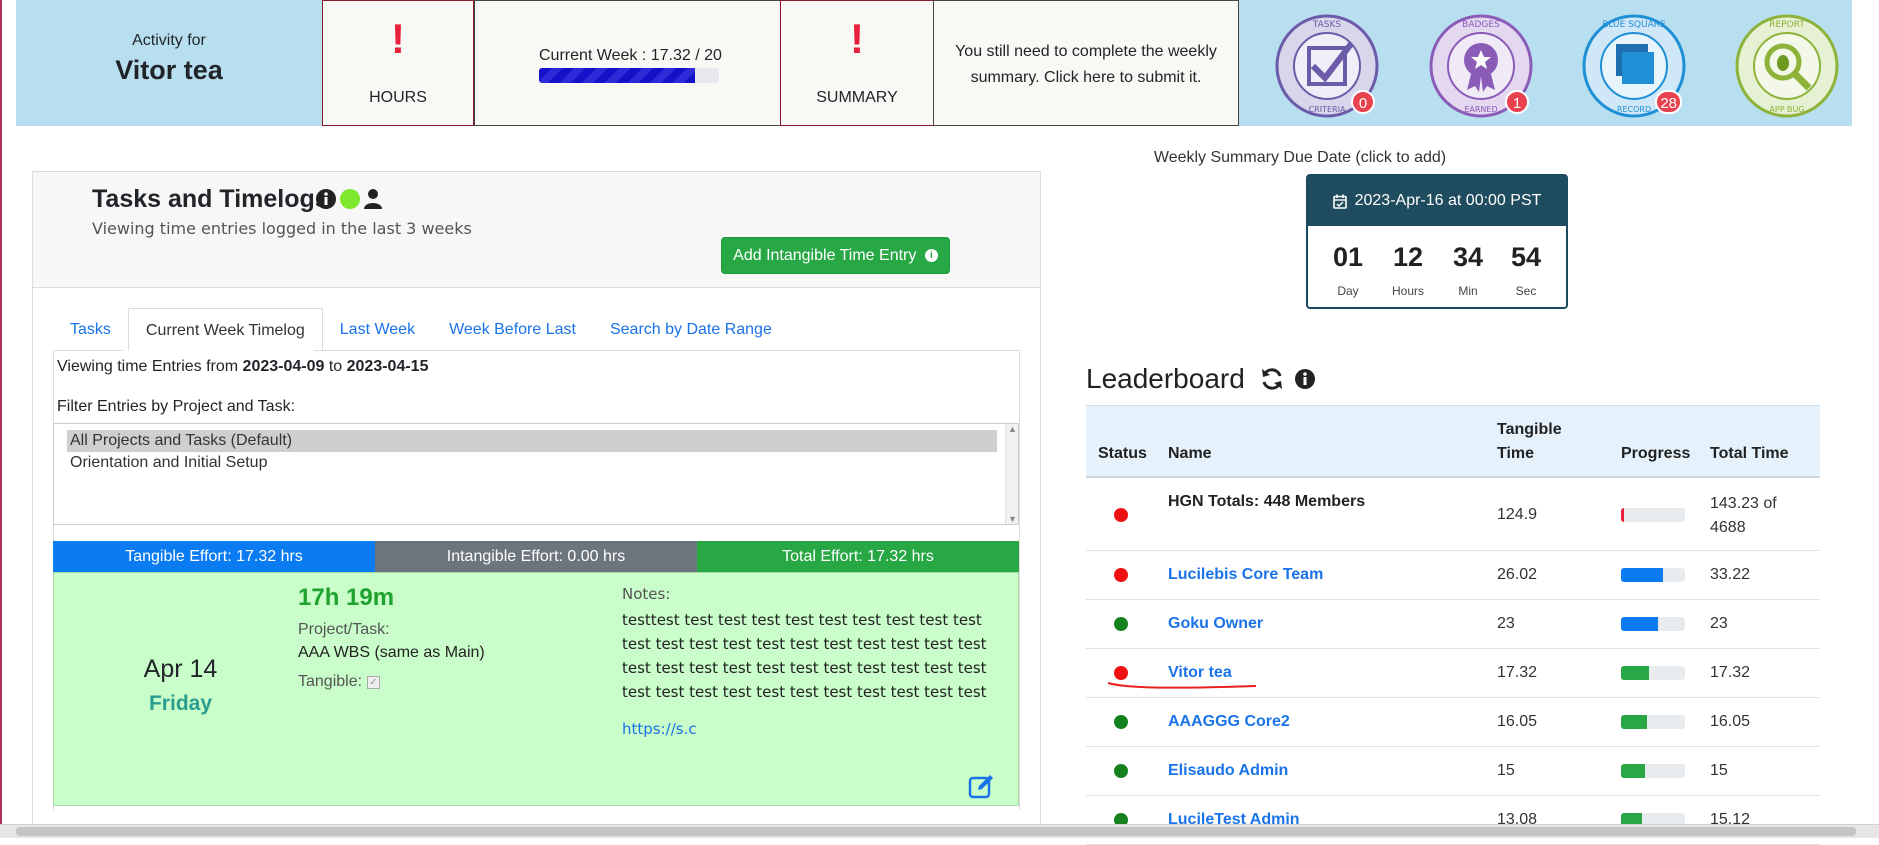 The width and height of the screenshot is (1879, 845). Describe the element at coordinates (1787, 25) in the screenshot. I see `svg-text: REPORT` at that location.